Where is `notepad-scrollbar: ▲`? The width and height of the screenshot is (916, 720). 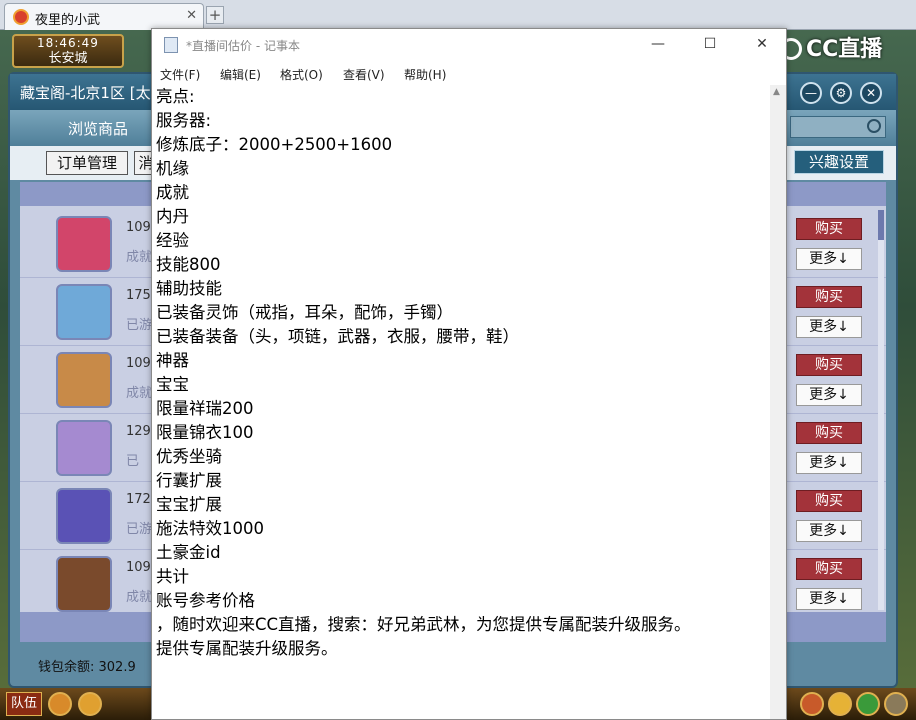
notepad-scrollbar: ▲ is located at coordinates (778, 402).